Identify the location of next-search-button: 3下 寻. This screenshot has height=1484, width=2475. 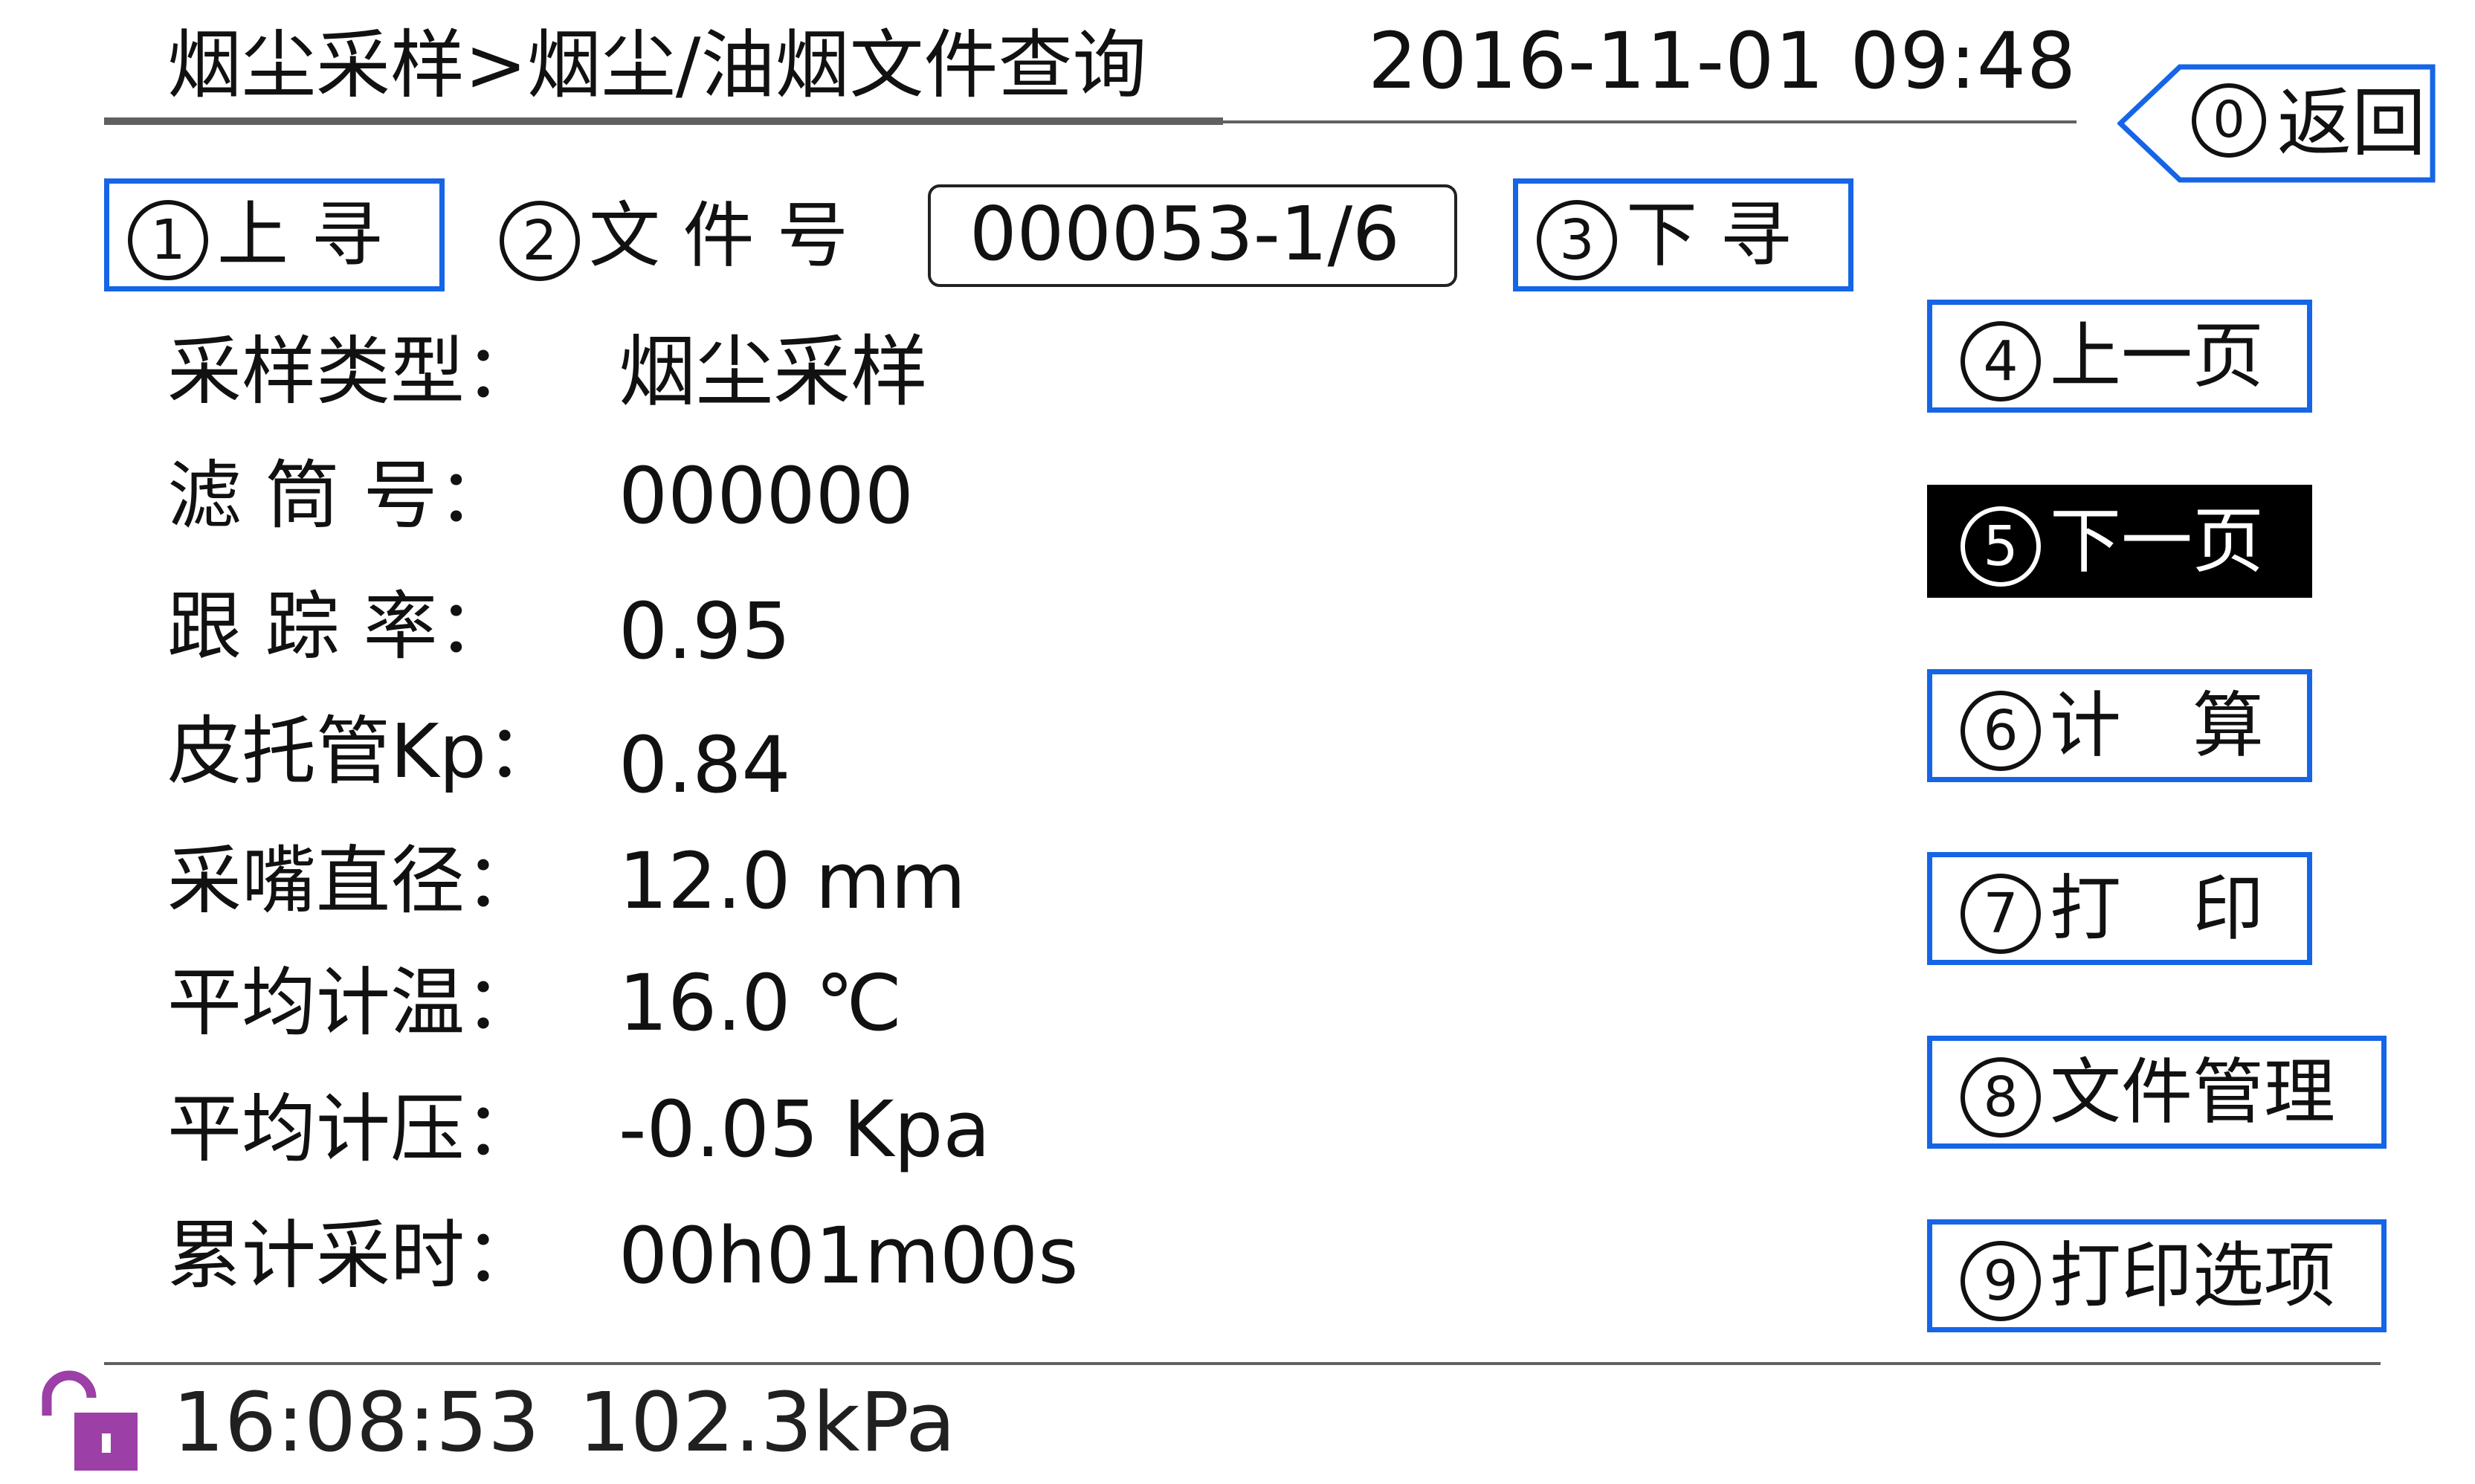
(1683, 234).